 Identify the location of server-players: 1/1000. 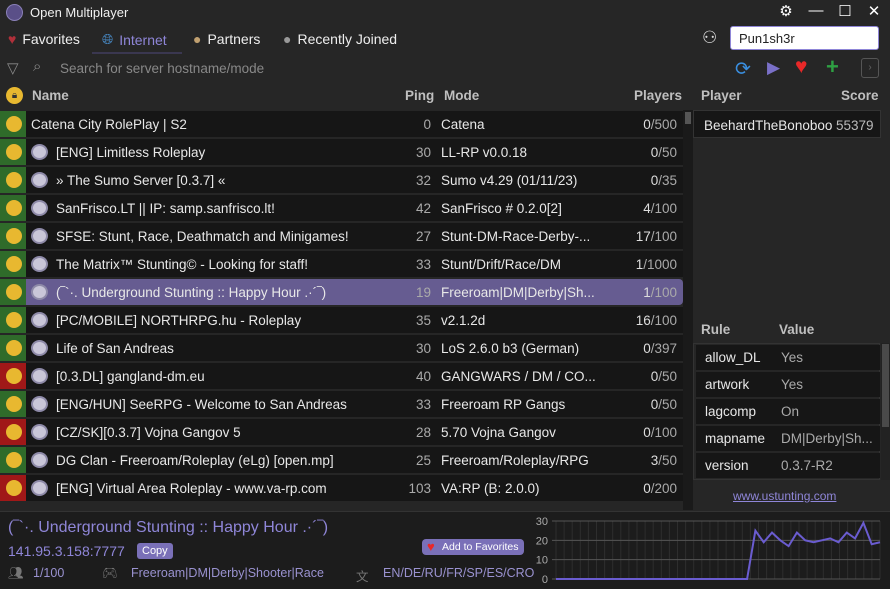
(656, 264).